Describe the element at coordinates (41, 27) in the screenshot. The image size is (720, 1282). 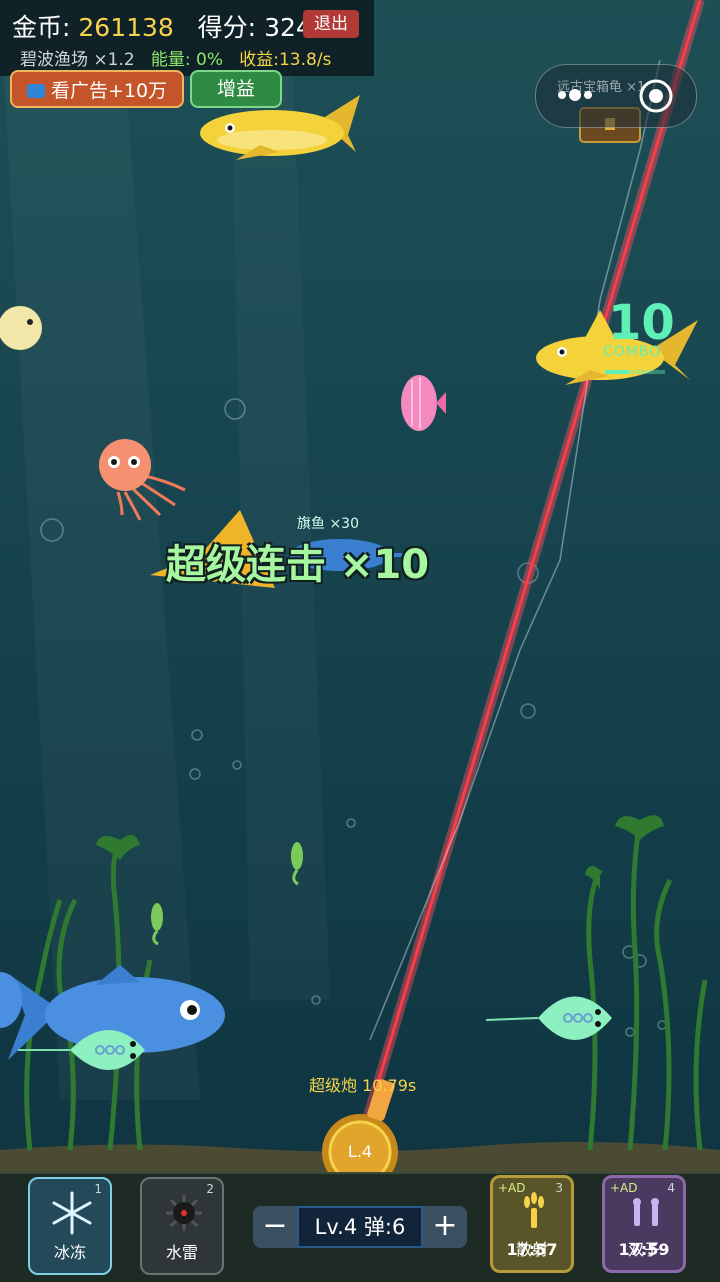
I see `coins-label: 金币:` at that location.